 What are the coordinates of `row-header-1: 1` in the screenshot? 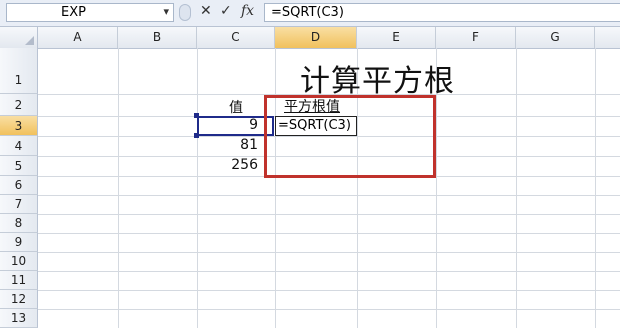 It's located at (19, 71).